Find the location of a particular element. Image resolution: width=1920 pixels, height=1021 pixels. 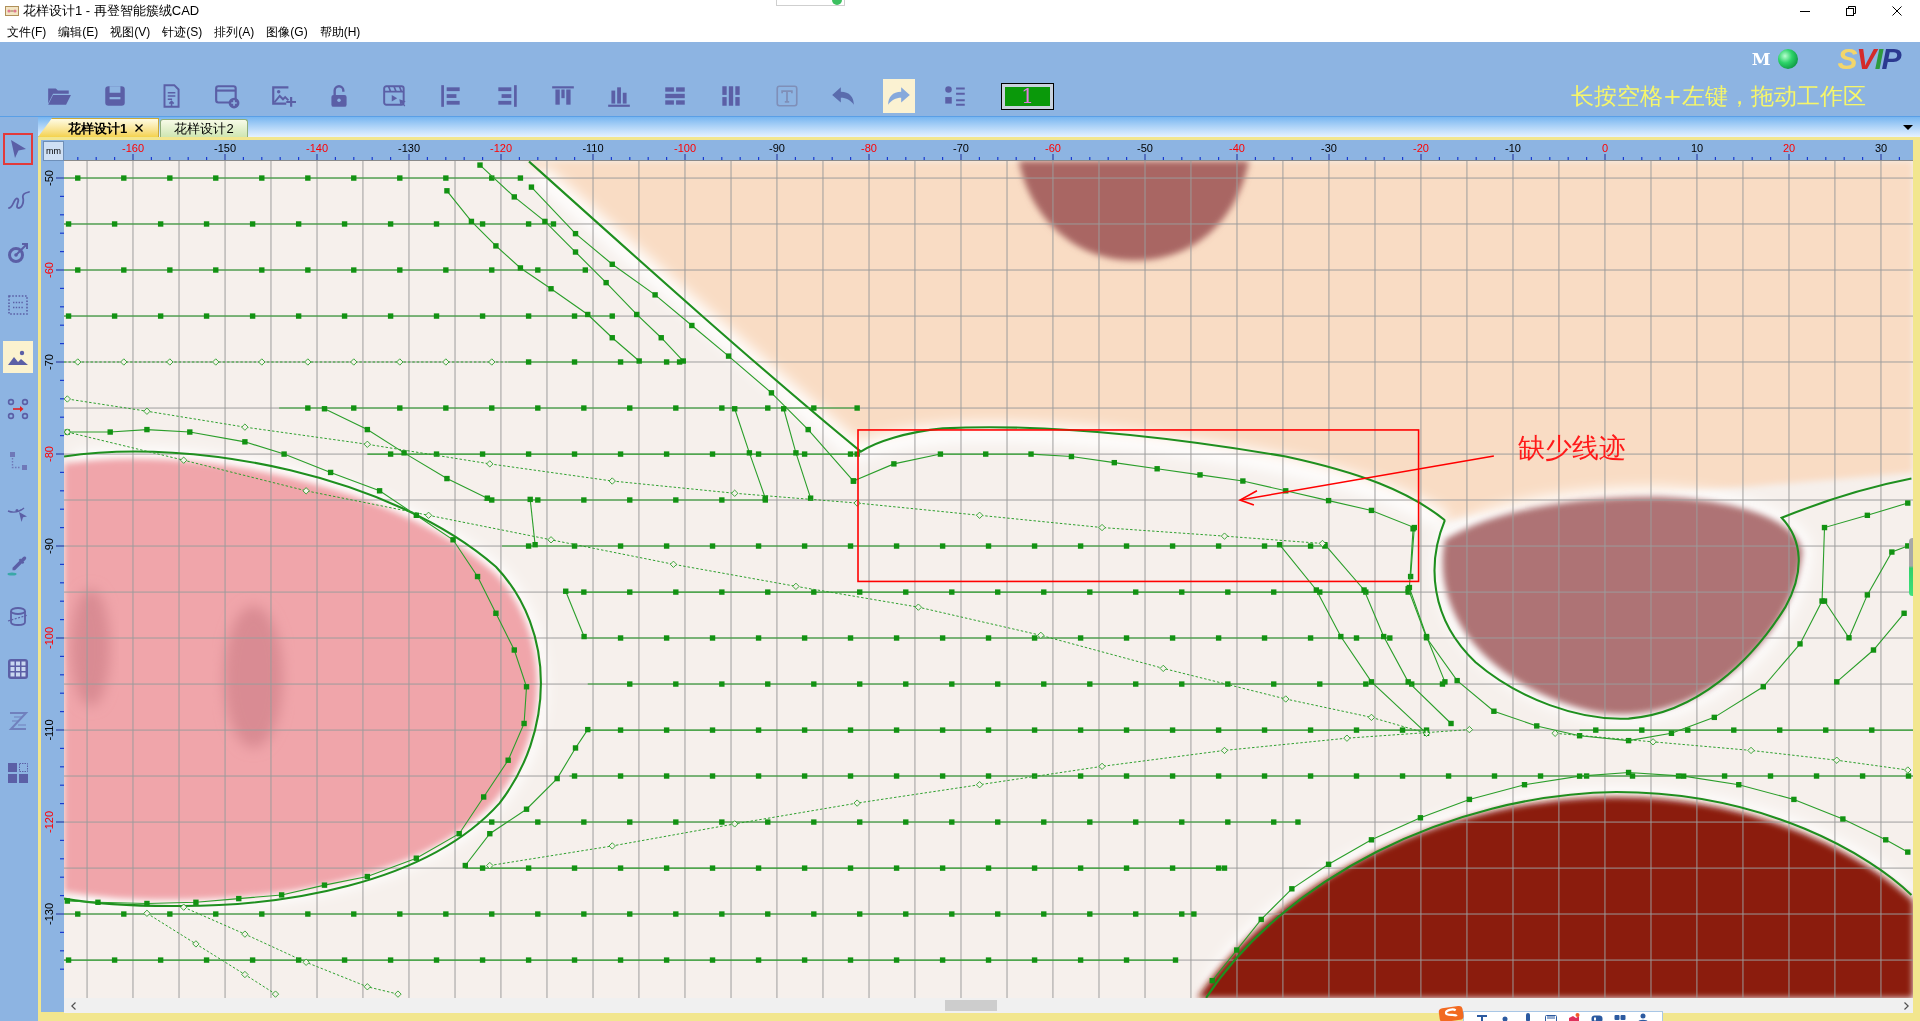

ruler-label: 30 is located at coordinates (1881, 148).